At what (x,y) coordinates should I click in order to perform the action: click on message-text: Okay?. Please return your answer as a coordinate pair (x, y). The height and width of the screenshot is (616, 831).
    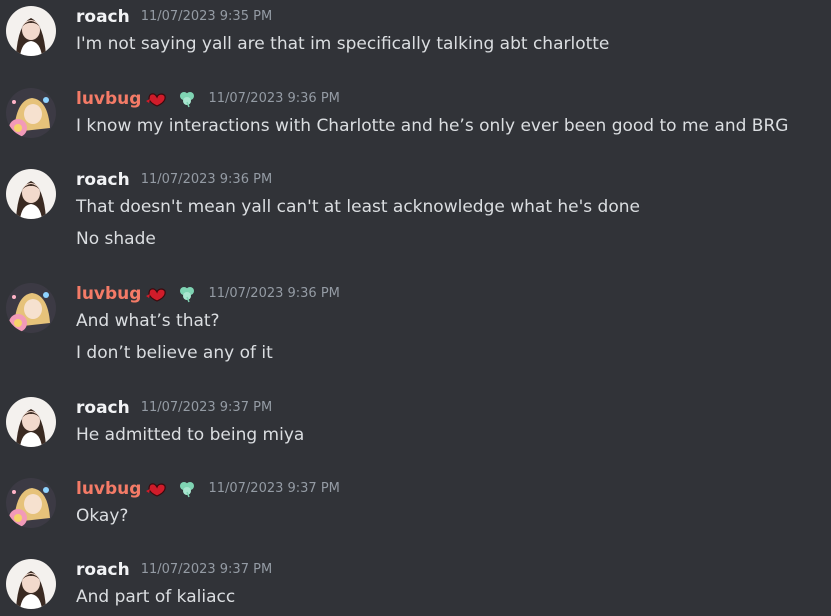
    Looking at the image, I should click on (102, 516).